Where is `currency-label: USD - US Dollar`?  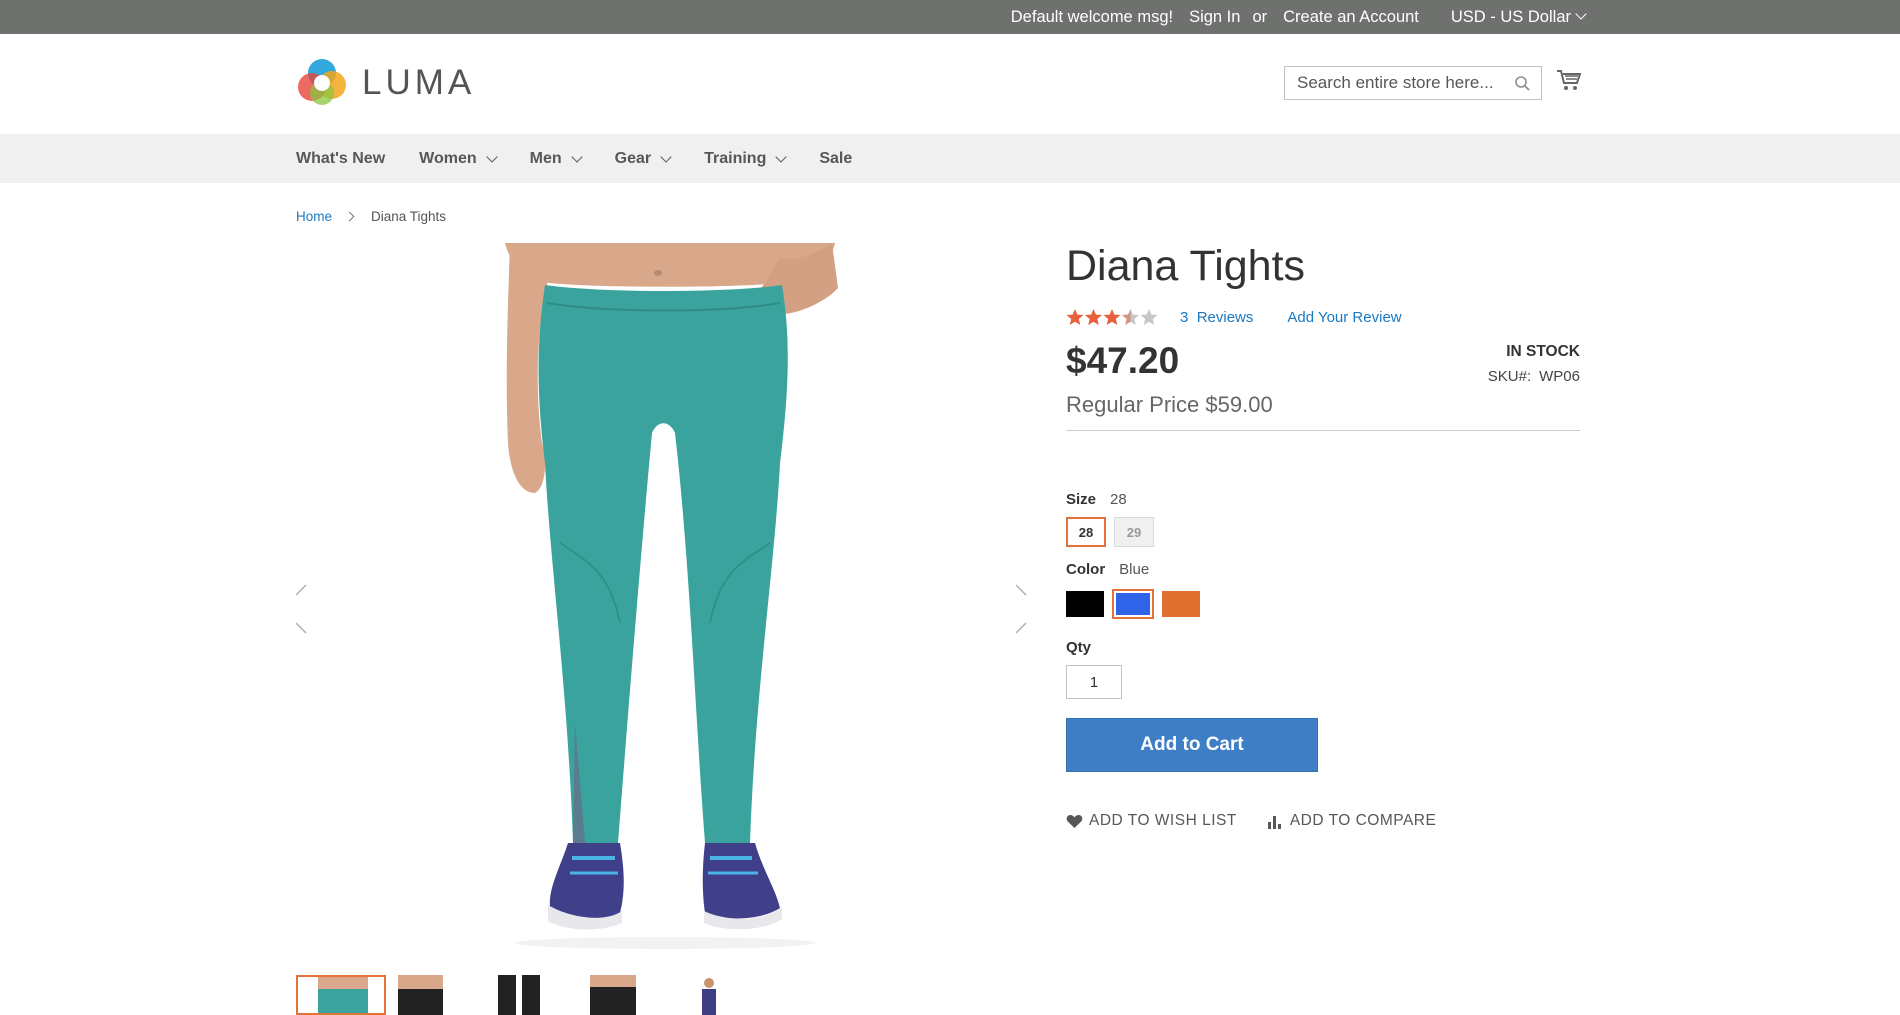 currency-label: USD - US Dollar is located at coordinates (1510, 16).